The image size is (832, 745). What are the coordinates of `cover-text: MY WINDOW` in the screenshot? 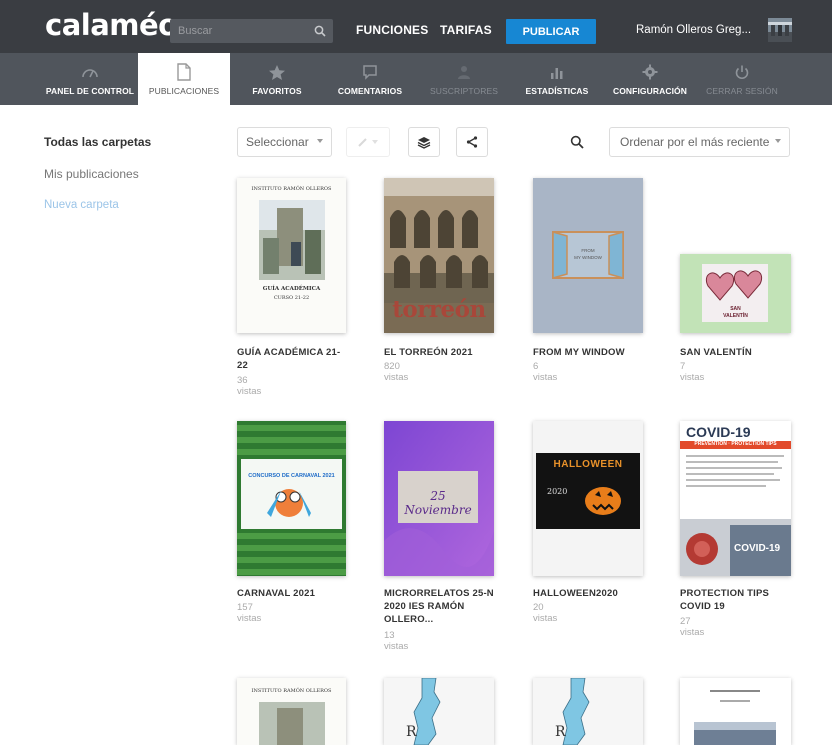 It's located at (588, 257).